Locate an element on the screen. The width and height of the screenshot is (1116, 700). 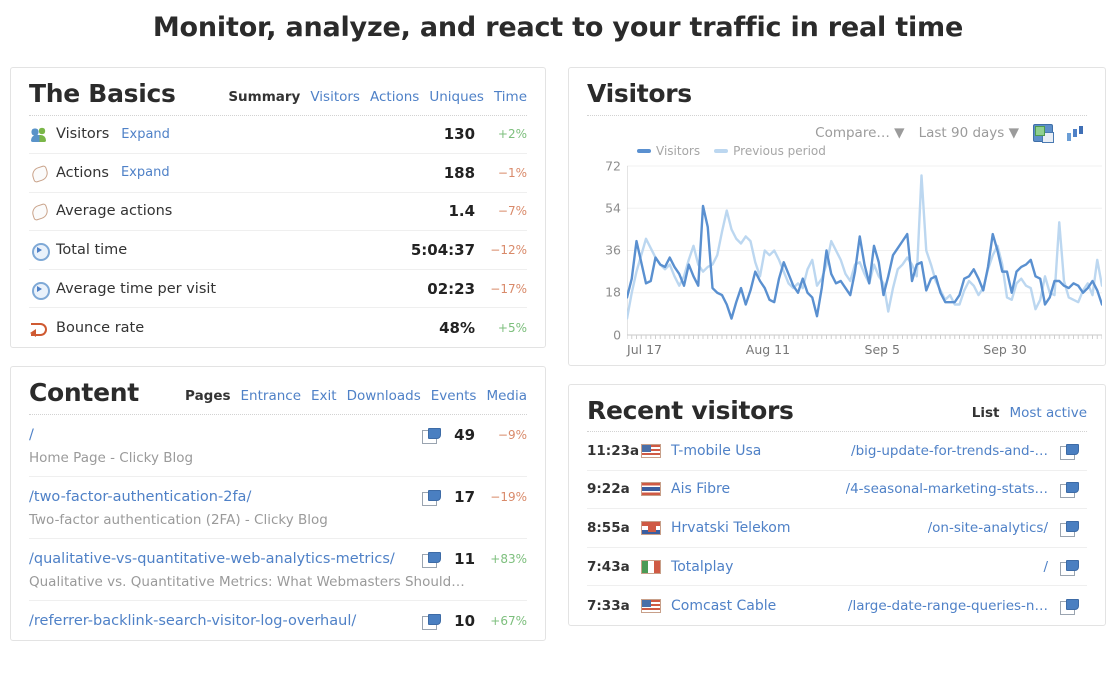
basics-row-label: Average time per visit is located at coordinates (136, 288).